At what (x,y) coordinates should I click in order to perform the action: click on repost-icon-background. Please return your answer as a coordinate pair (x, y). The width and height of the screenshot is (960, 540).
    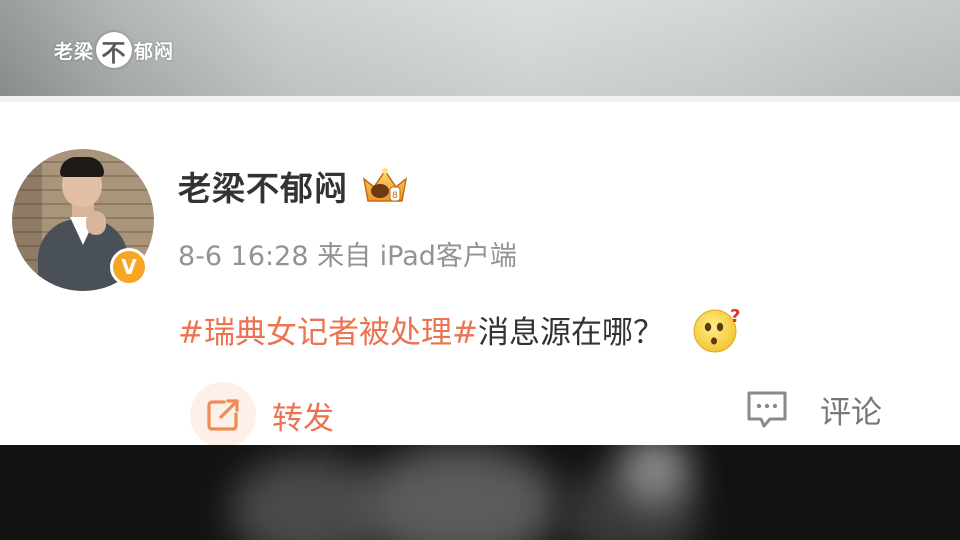
    Looking at the image, I should click on (223, 415).